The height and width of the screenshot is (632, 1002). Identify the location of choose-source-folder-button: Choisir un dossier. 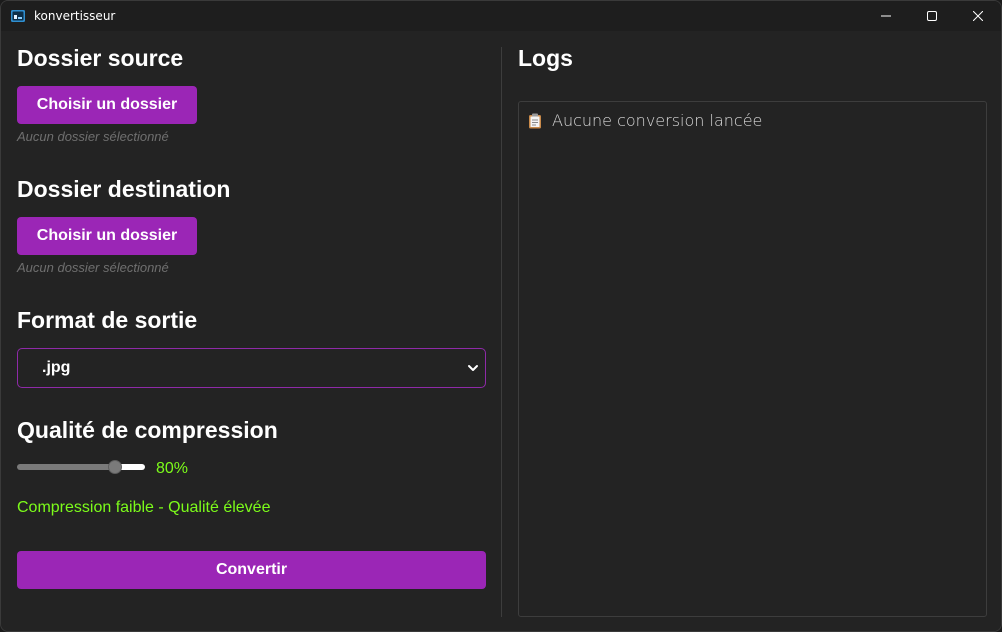
(107, 105).